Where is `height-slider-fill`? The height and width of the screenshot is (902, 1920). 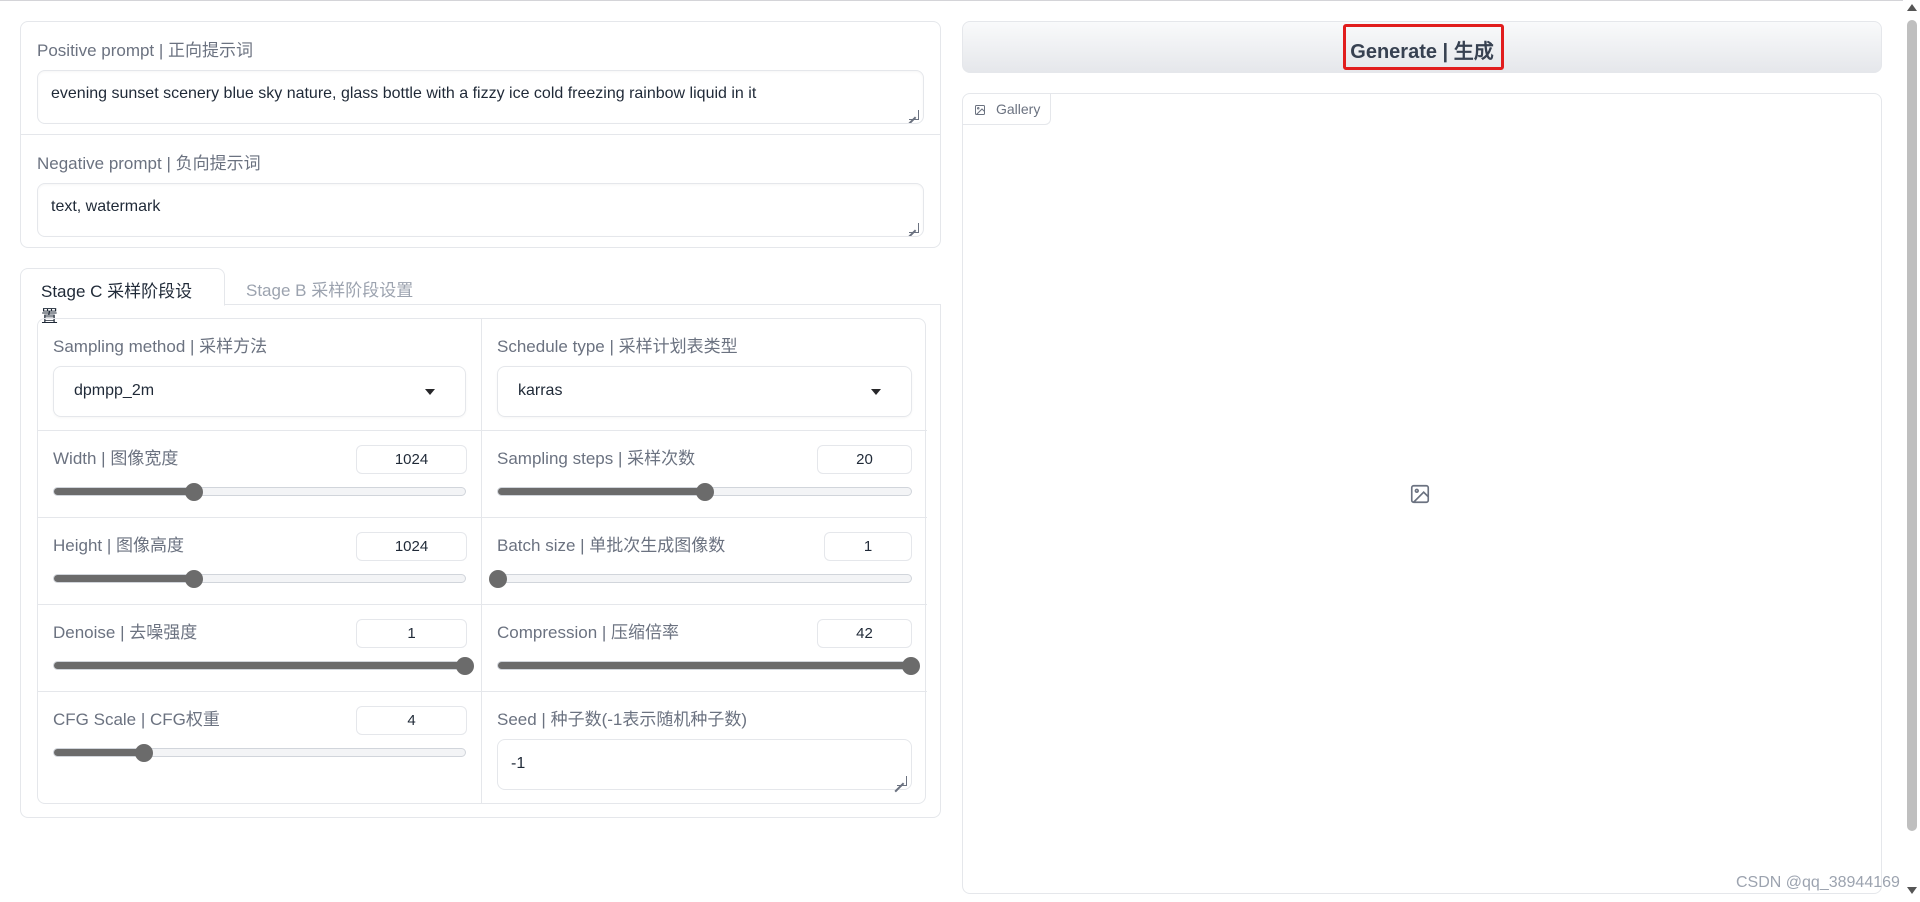
height-slider-fill is located at coordinates (124, 578).